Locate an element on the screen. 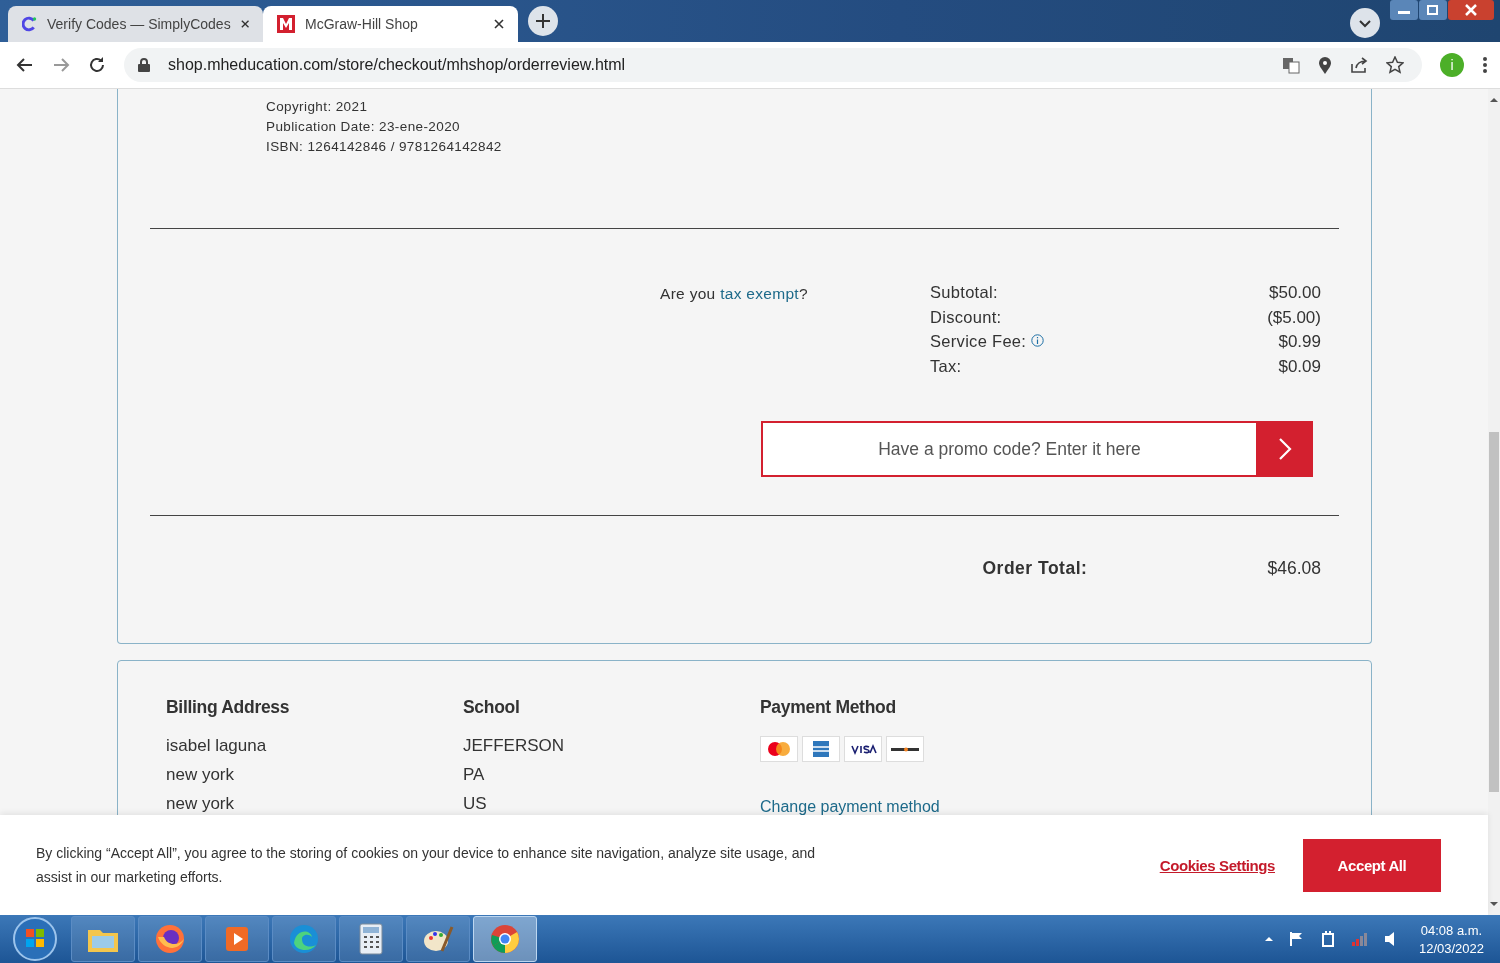 Image resolution: width=1500 pixels, height=963 pixels. flag-icon is located at coordinates (1296, 939).